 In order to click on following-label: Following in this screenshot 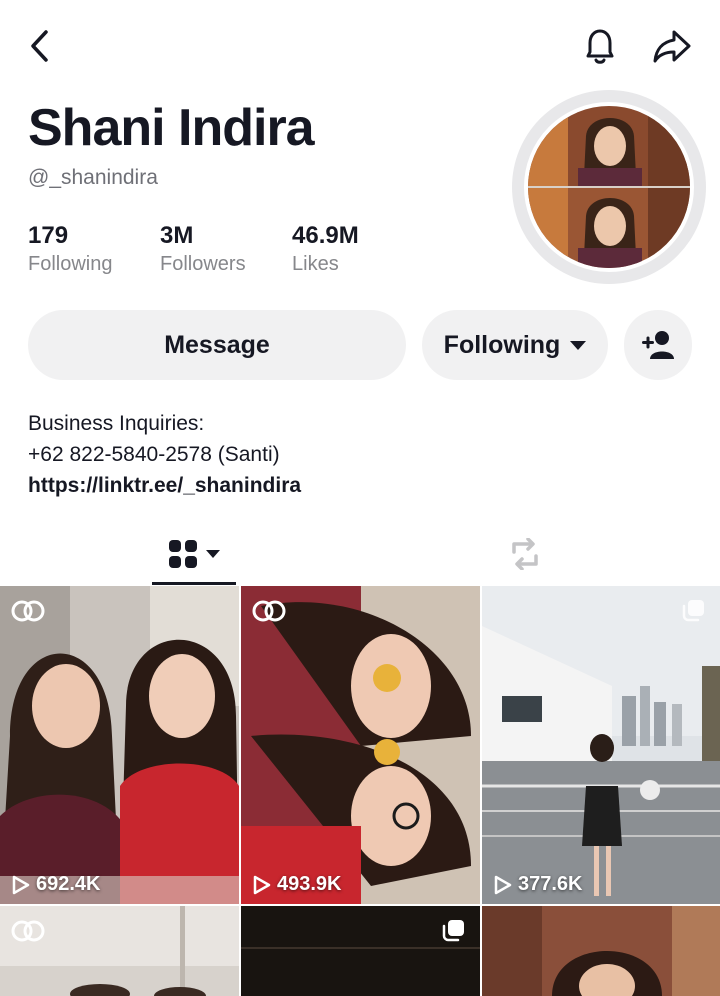, I will do `click(70, 264)`.